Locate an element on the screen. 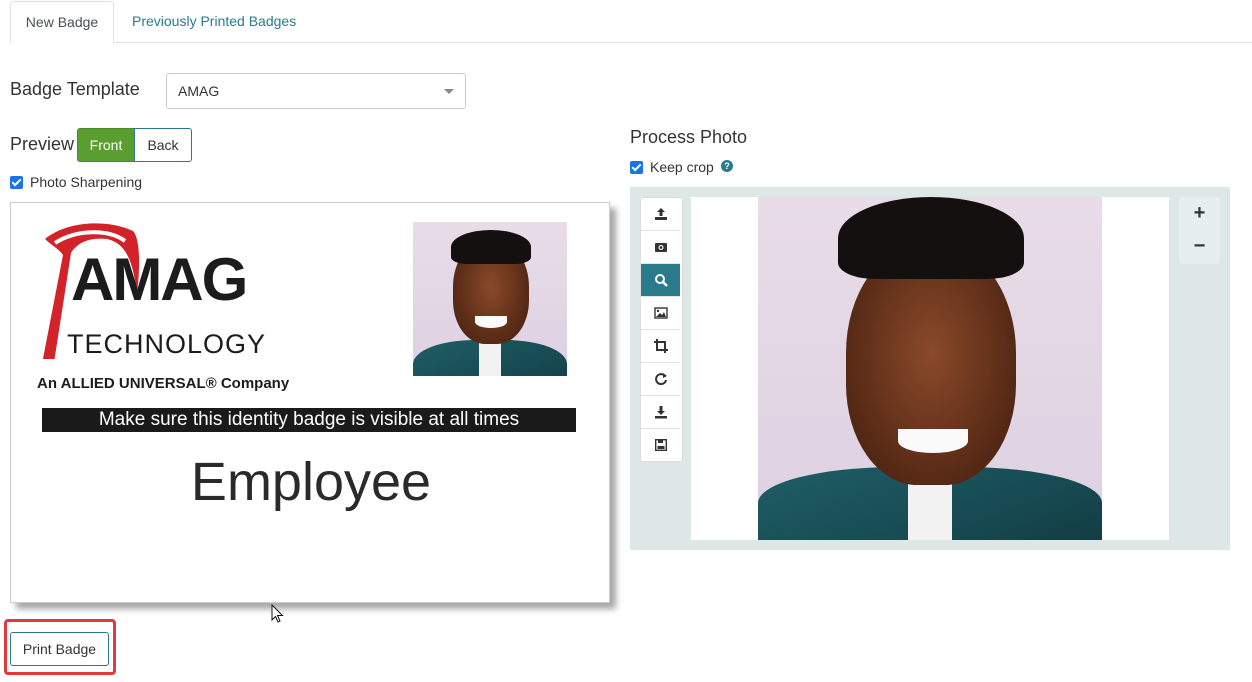 This screenshot has height=682, width=1252. badge-template-label: Badge Template is located at coordinates (75, 89).